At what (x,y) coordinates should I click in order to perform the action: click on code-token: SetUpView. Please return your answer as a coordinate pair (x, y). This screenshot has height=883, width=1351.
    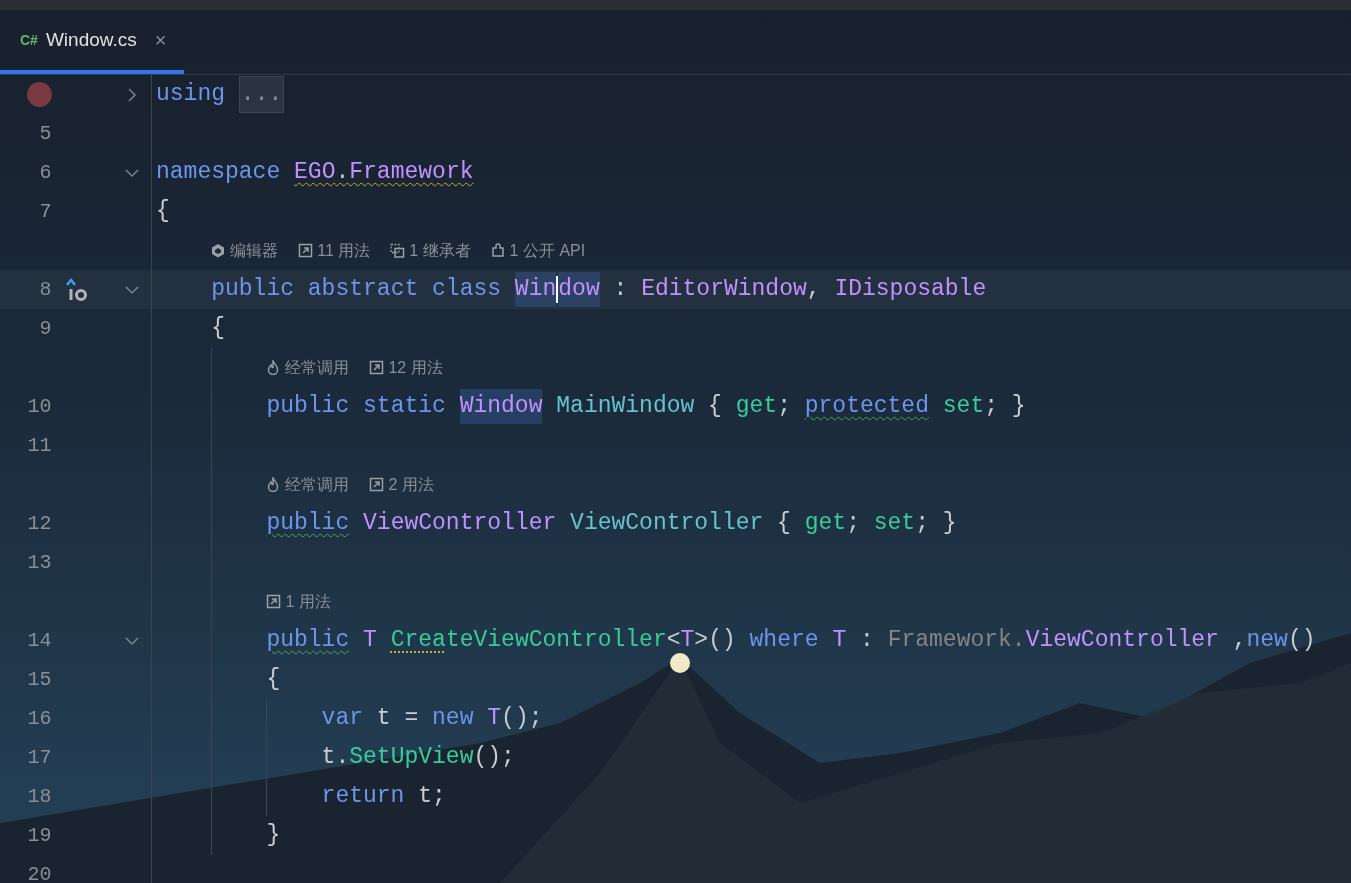
    Looking at the image, I should click on (411, 758).